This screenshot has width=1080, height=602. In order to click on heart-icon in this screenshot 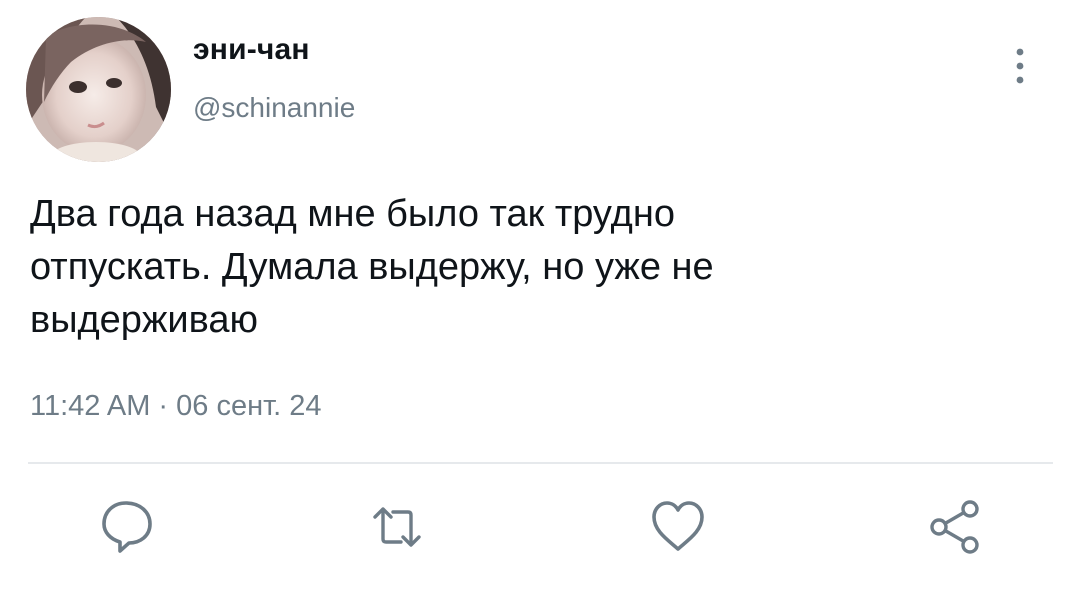, I will do `click(678, 526)`.